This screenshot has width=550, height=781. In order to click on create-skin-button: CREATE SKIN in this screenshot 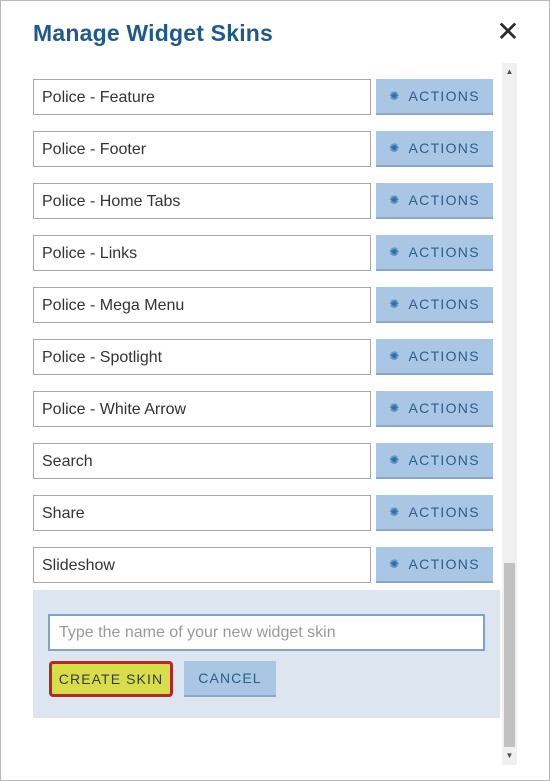, I will do `click(111, 679)`.